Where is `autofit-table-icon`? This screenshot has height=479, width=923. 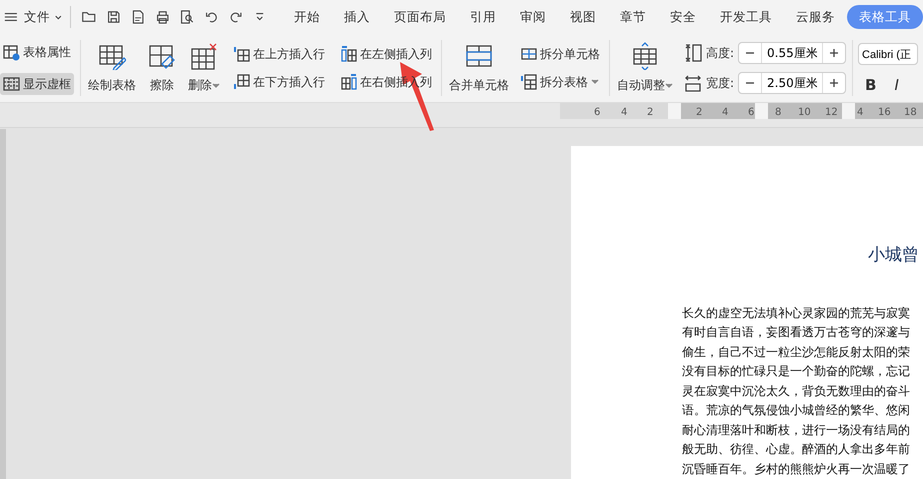 autofit-table-icon is located at coordinates (645, 56).